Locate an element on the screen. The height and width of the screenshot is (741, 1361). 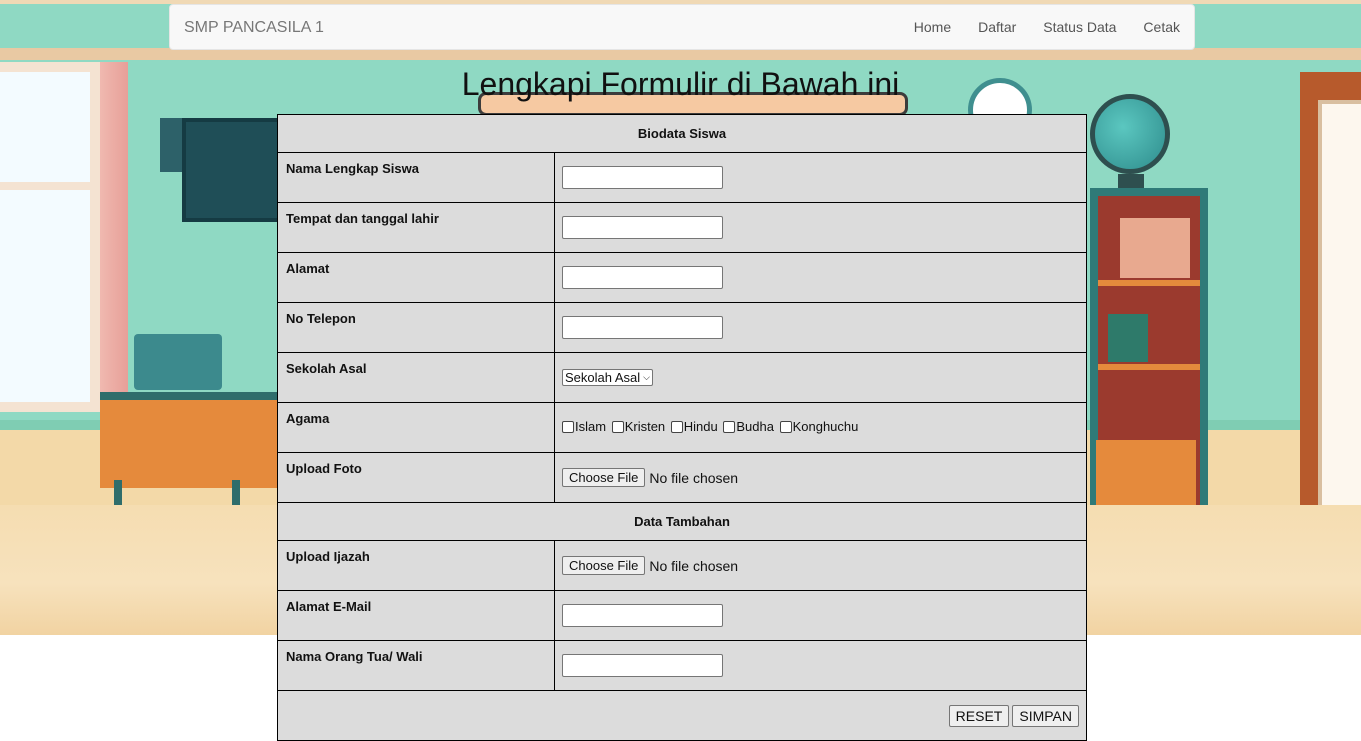
cell-telepon is located at coordinates (820, 327).